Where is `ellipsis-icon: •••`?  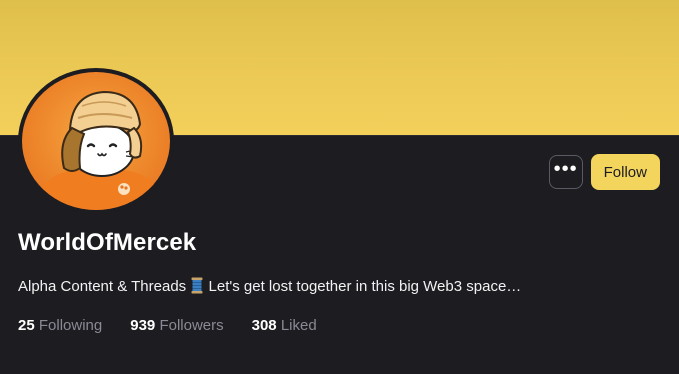
ellipsis-icon: ••• is located at coordinates (565, 168).